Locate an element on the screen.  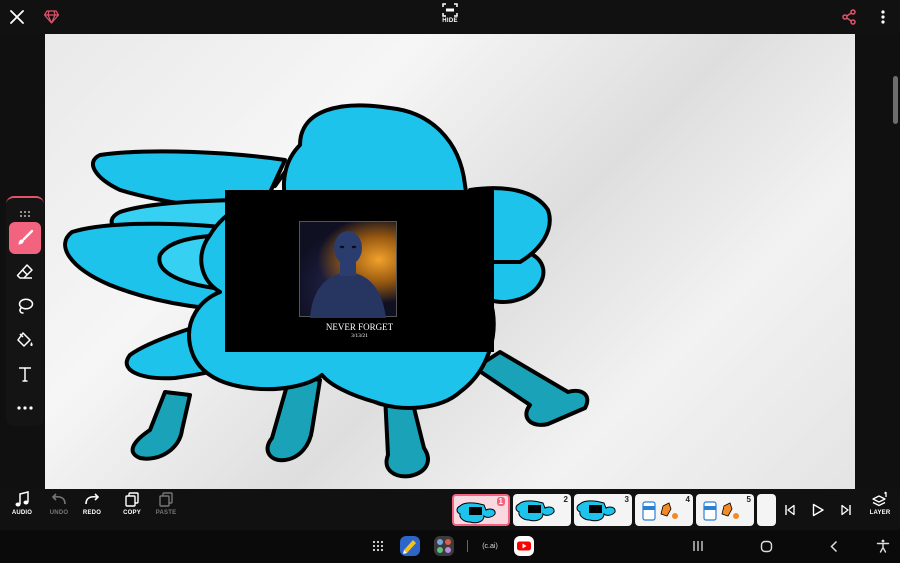
hide-label: HIDE is located at coordinates (450, 21).